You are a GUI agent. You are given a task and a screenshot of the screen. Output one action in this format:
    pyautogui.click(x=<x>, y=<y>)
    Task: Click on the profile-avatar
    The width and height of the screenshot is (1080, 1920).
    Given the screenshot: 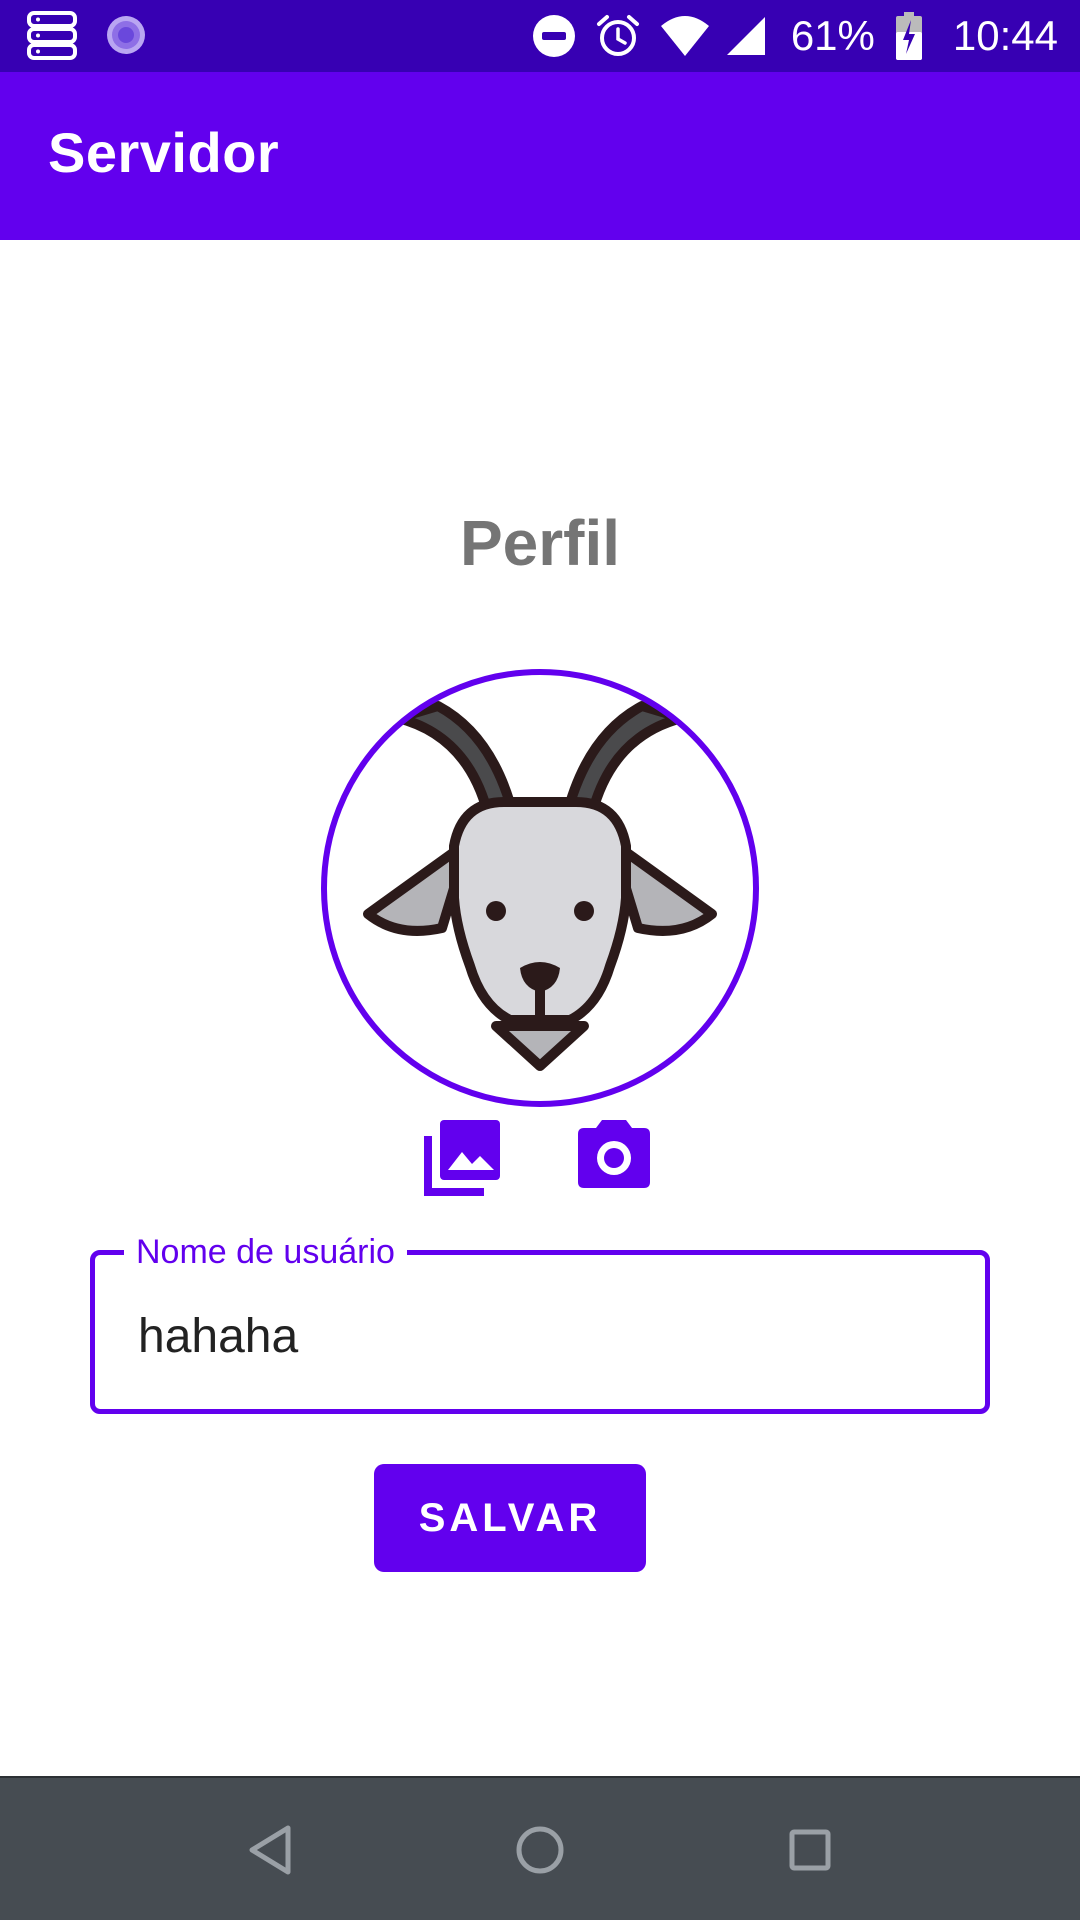 What is the action you would take?
    pyautogui.click(x=540, y=888)
    